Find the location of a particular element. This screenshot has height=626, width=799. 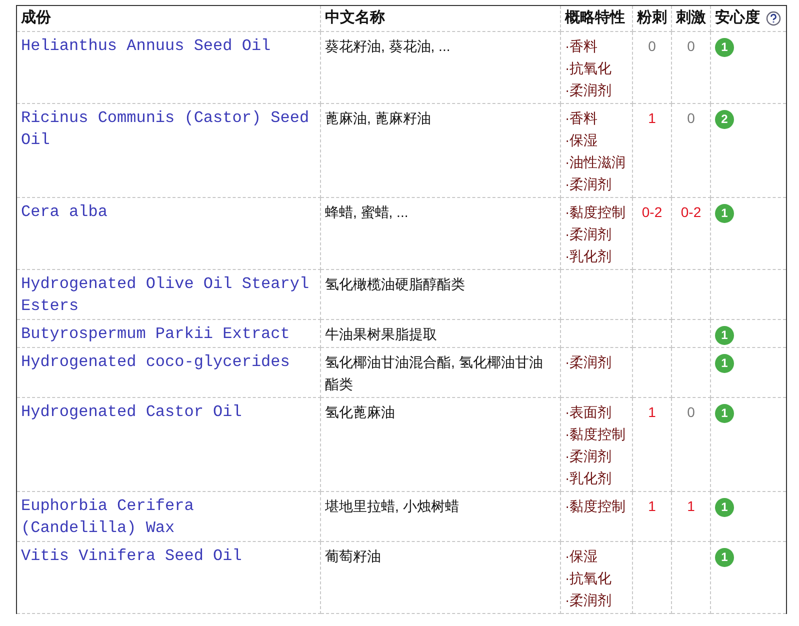

column-header: 安心度 is located at coordinates (737, 18).